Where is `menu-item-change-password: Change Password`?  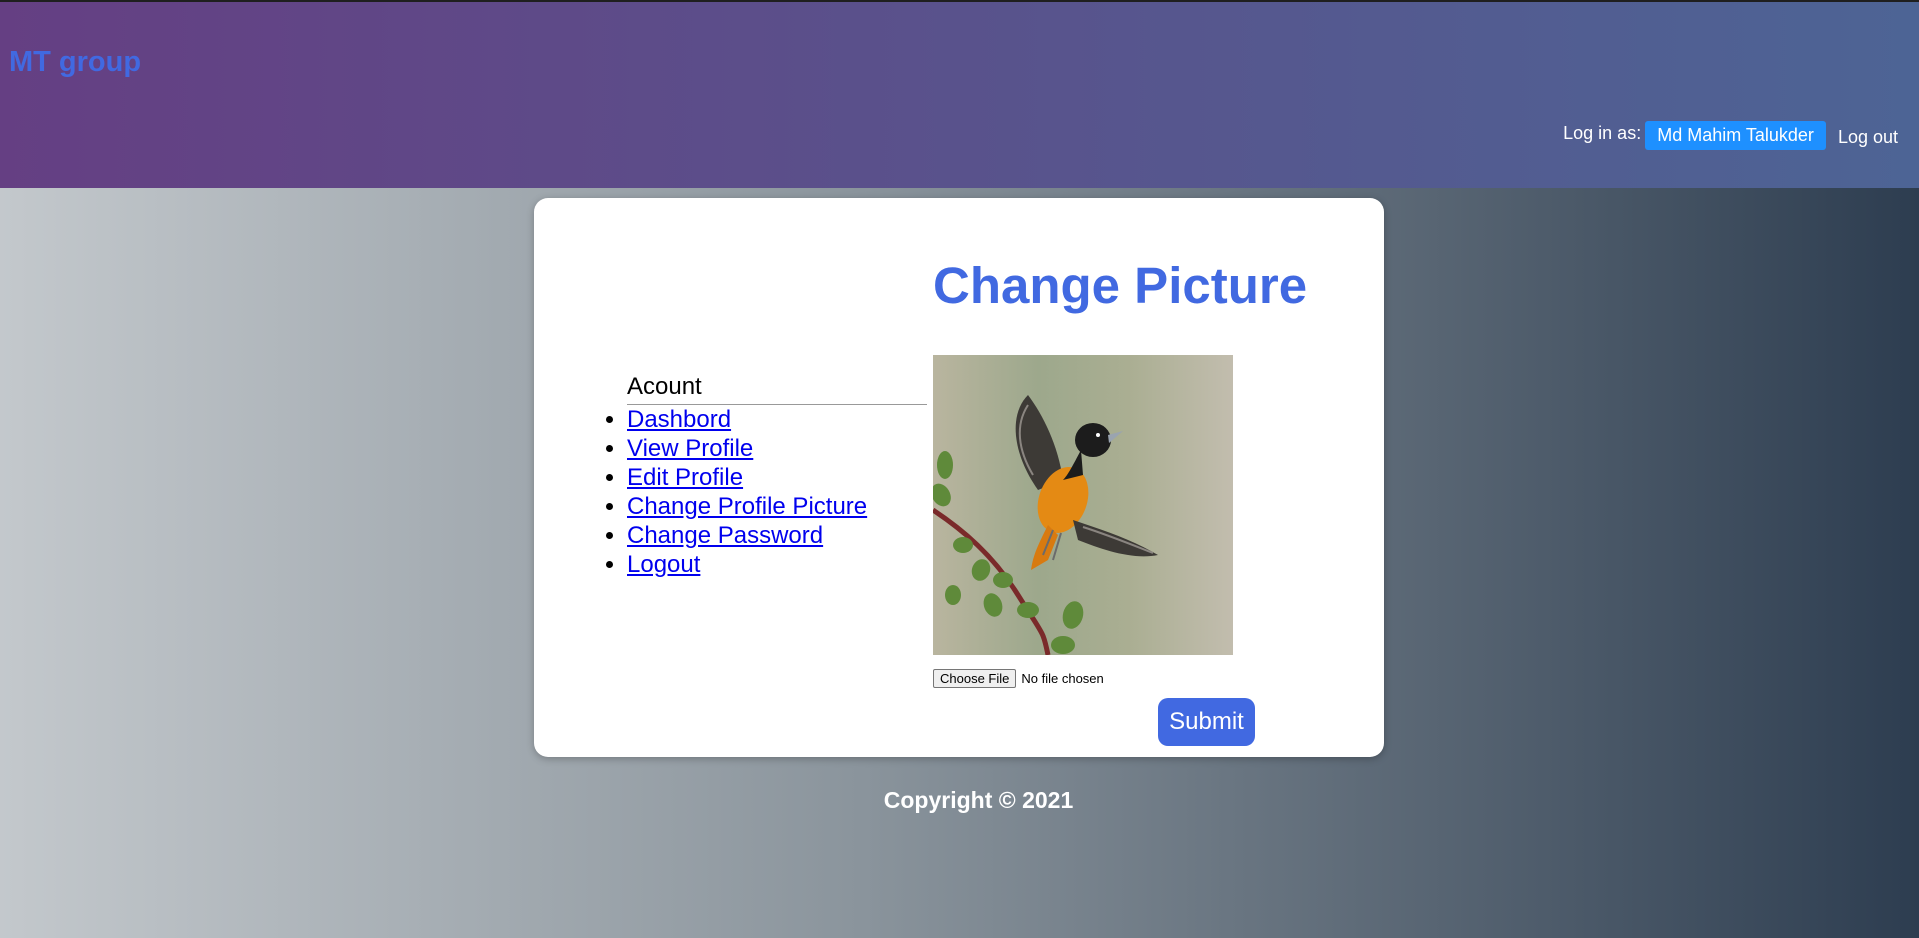
menu-item-change-password: Change Password is located at coordinates (747, 535).